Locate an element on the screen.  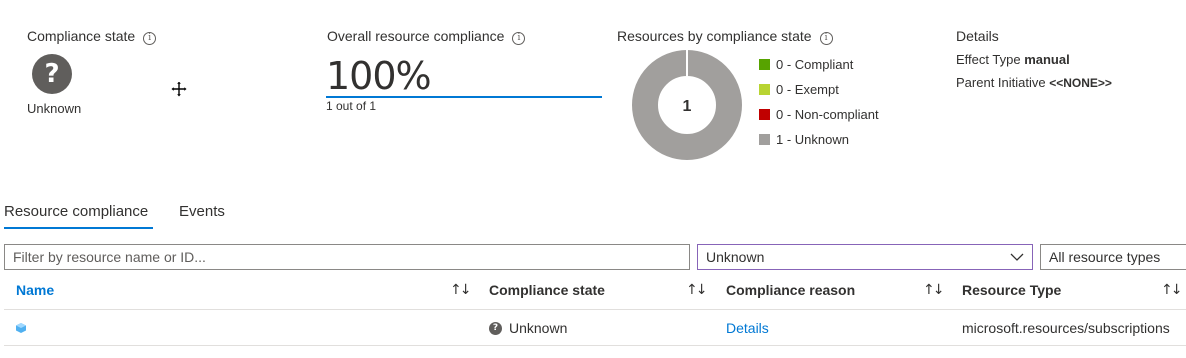
row-resource-type: microsoft.resources/subscriptions is located at coordinates (1066, 328).